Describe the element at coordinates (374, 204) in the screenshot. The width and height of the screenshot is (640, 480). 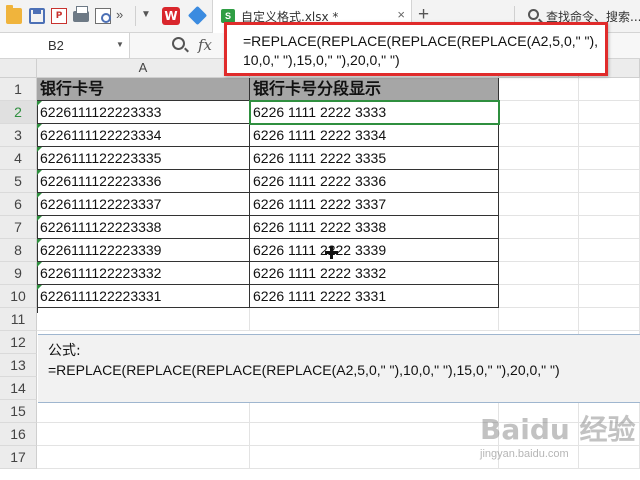
I see `table-cell-card-segmented: 6226 1111 2222 3337` at that location.